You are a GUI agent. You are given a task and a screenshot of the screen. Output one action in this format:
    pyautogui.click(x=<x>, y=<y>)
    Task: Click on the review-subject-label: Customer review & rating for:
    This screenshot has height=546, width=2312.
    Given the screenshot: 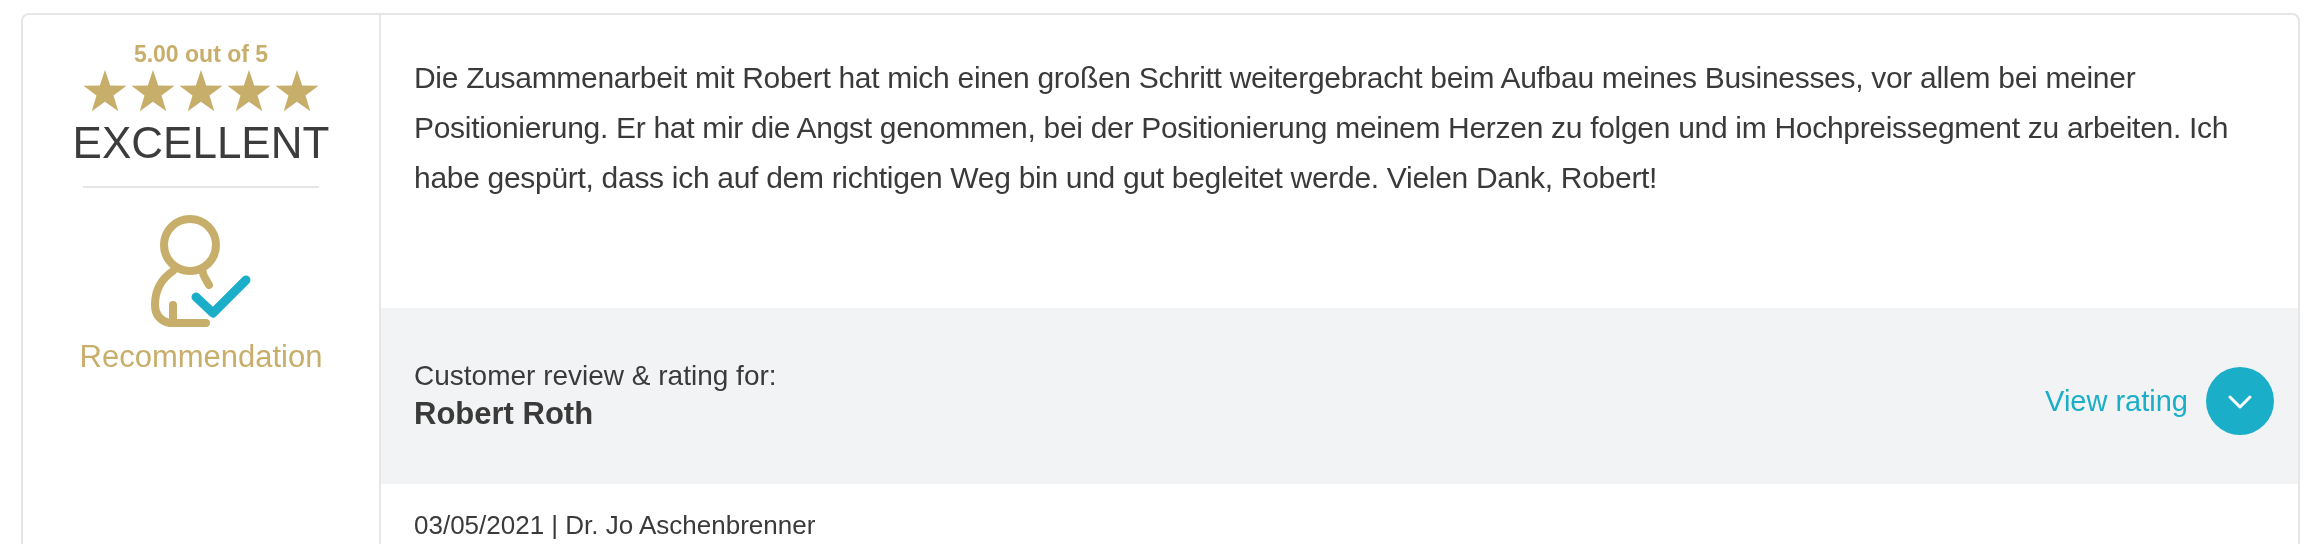 What is the action you would take?
    pyautogui.click(x=596, y=376)
    